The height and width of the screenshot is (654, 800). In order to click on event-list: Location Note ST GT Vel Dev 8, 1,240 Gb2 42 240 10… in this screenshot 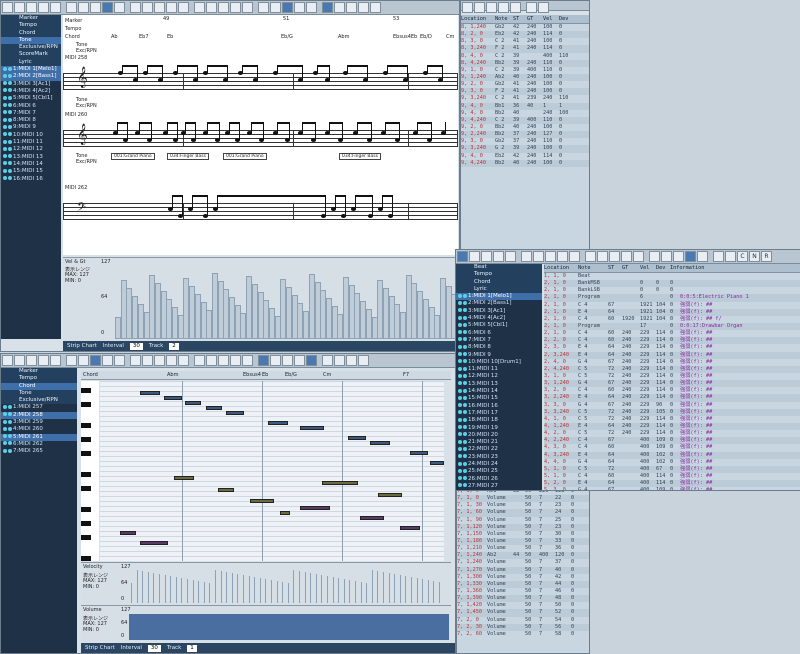, I will do `click(525, 133)`.